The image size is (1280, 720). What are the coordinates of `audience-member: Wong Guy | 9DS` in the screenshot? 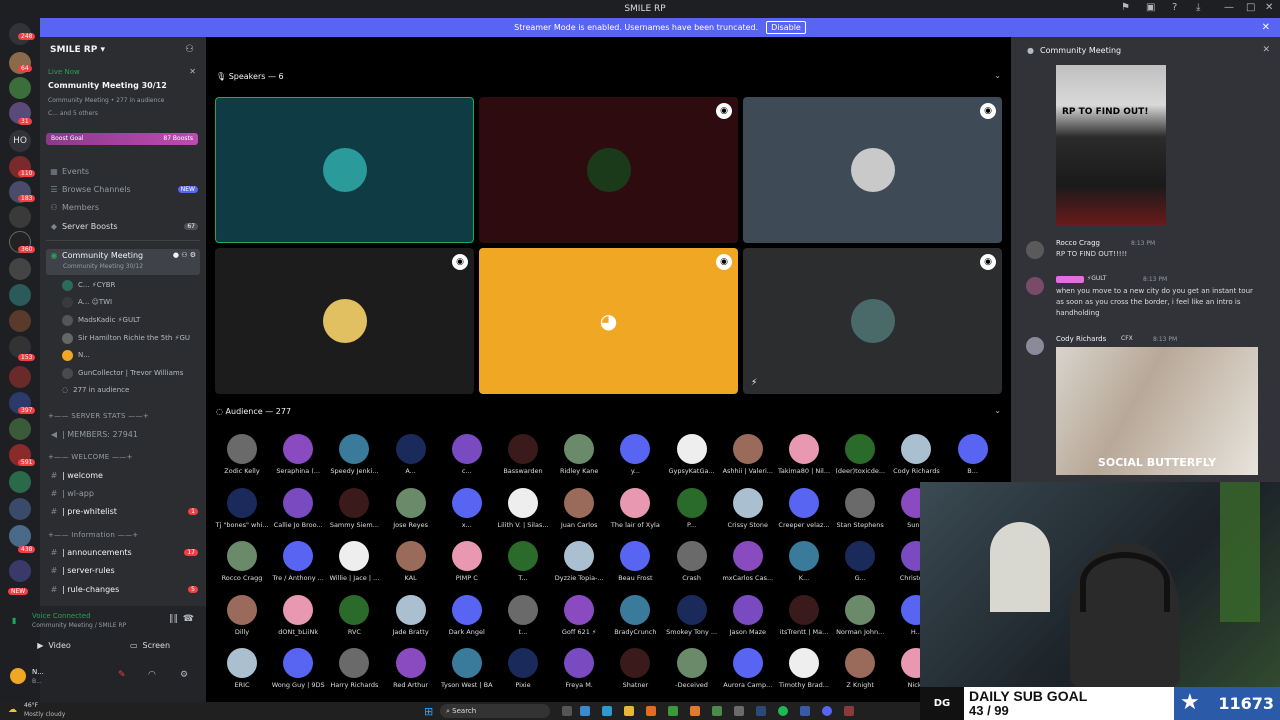 It's located at (298, 668).